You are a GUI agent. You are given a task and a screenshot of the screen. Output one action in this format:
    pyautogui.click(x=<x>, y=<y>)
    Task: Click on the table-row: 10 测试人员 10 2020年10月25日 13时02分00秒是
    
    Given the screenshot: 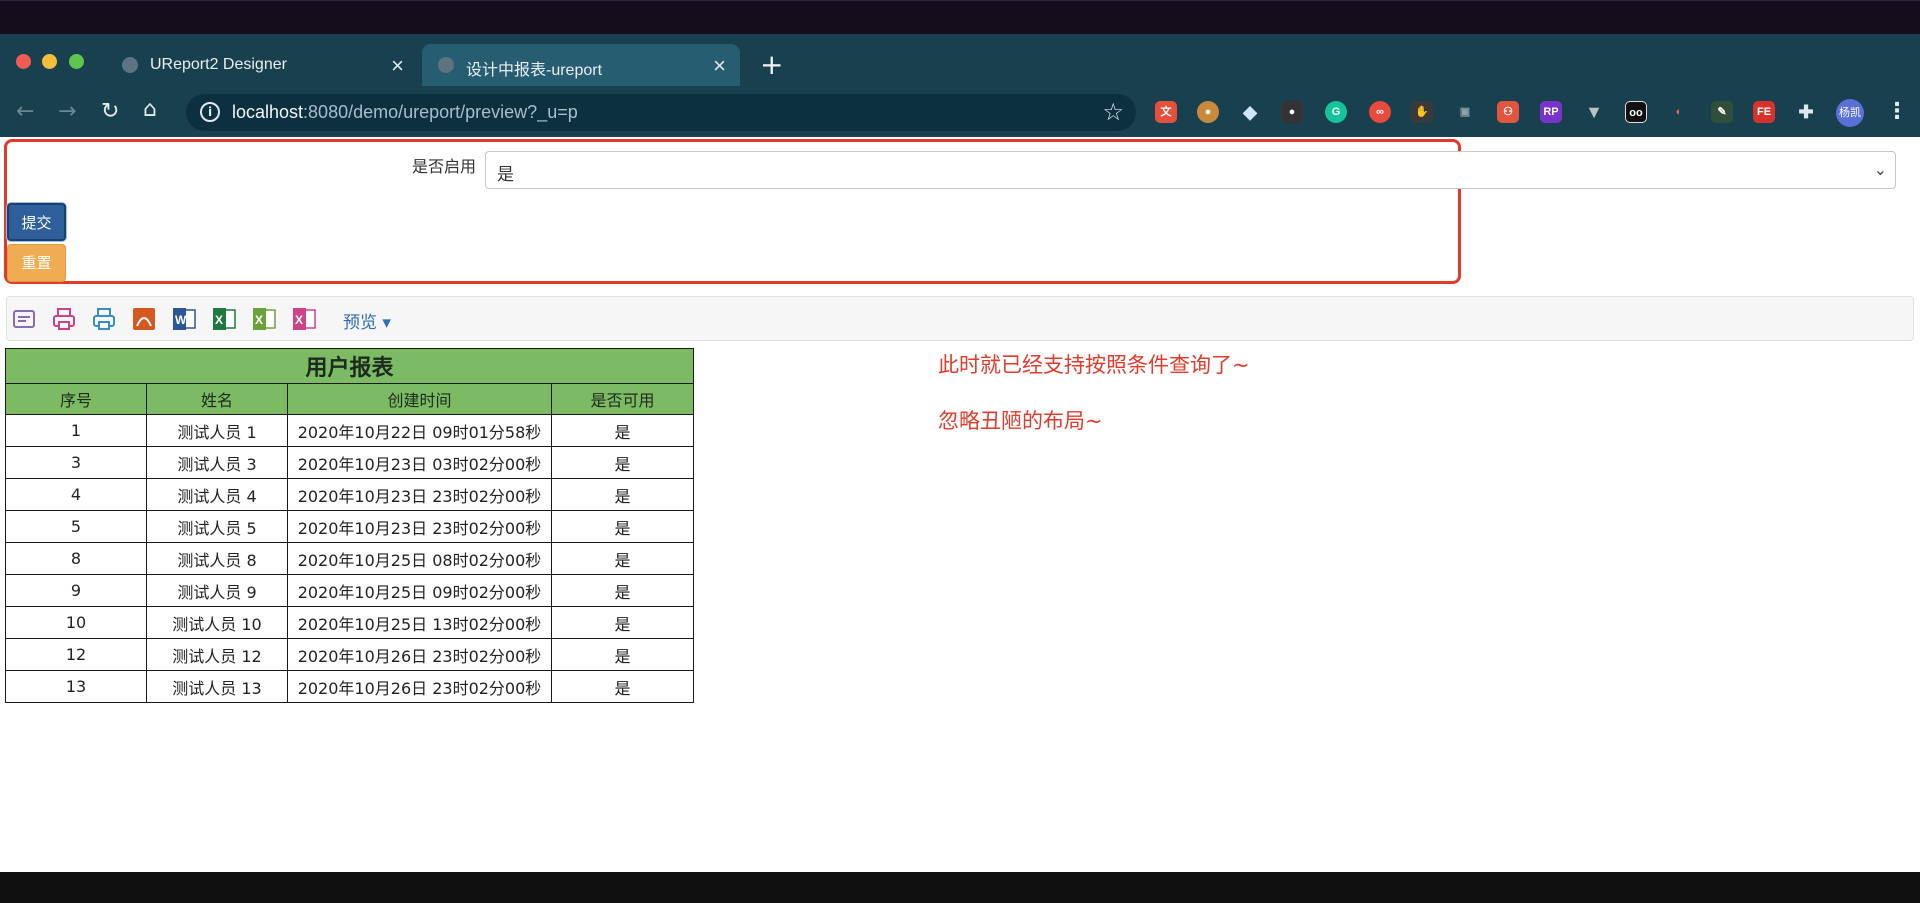 What is the action you would take?
    pyautogui.click(x=349, y=622)
    